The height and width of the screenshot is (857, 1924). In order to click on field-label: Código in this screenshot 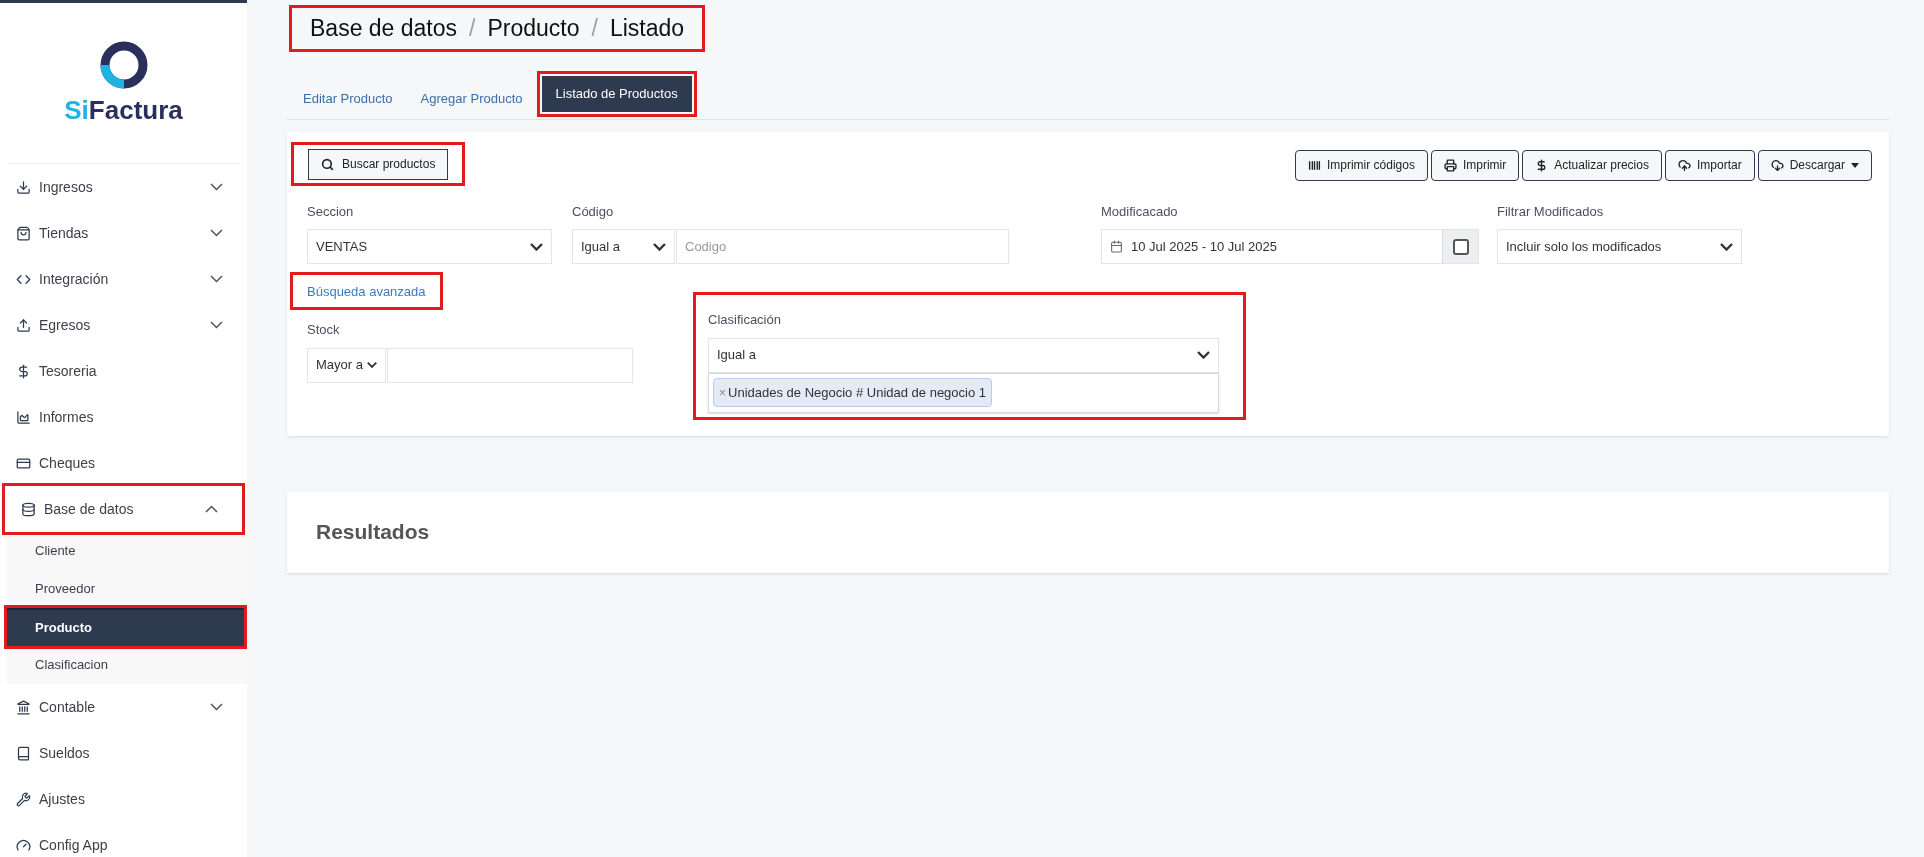, I will do `click(593, 211)`.